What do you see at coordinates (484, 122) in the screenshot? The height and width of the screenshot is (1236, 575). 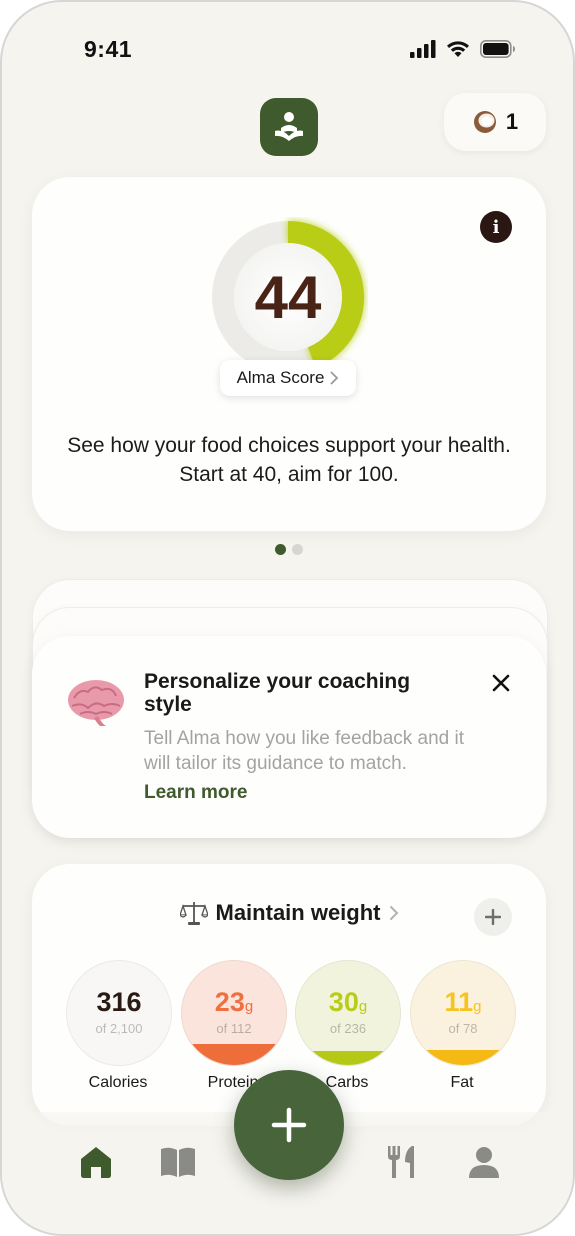 I see `coconut-icon` at bounding box center [484, 122].